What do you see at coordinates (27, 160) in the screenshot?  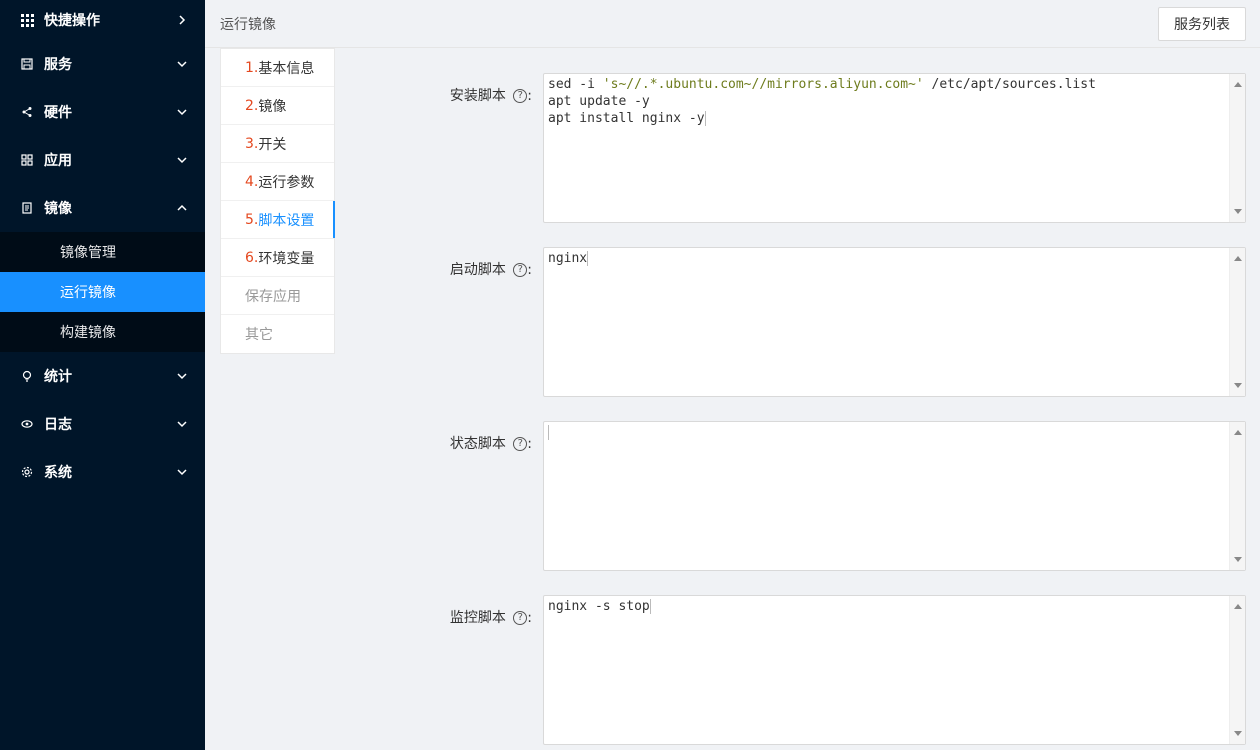 I see `apps-icon` at bounding box center [27, 160].